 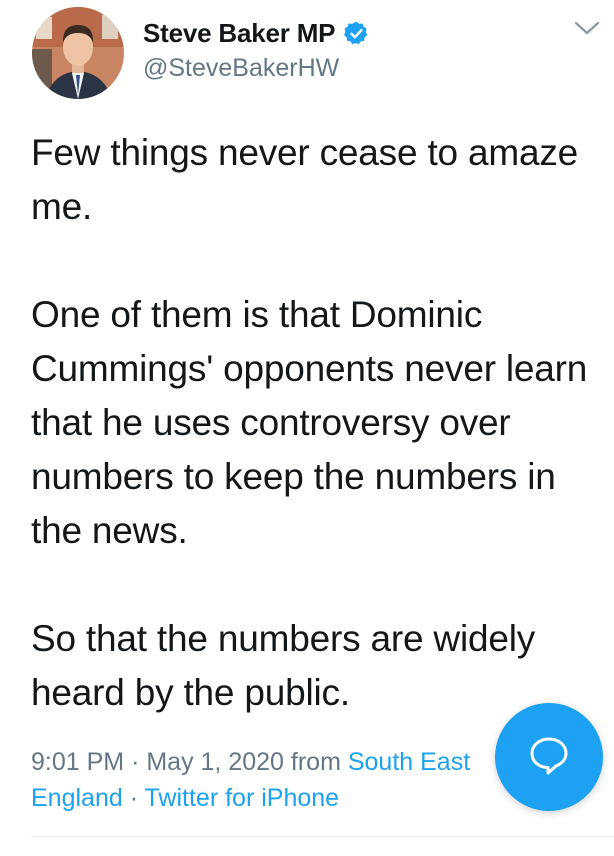 I want to click on author-name-row: Steve Baker MP, so click(x=256, y=33).